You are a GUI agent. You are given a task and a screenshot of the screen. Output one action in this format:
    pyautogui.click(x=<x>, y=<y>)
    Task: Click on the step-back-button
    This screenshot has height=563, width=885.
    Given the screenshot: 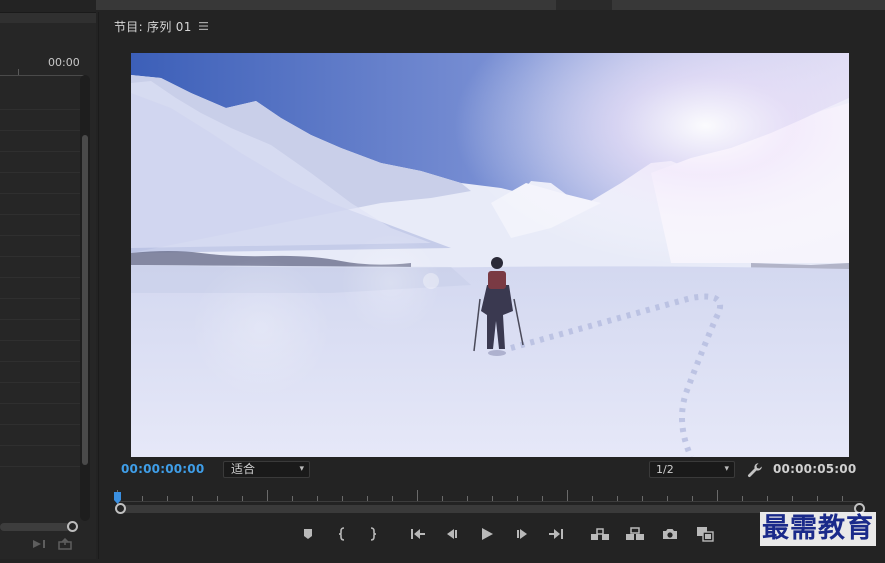 What is the action you would take?
    pyautogui.click(x=452, y=534)
    